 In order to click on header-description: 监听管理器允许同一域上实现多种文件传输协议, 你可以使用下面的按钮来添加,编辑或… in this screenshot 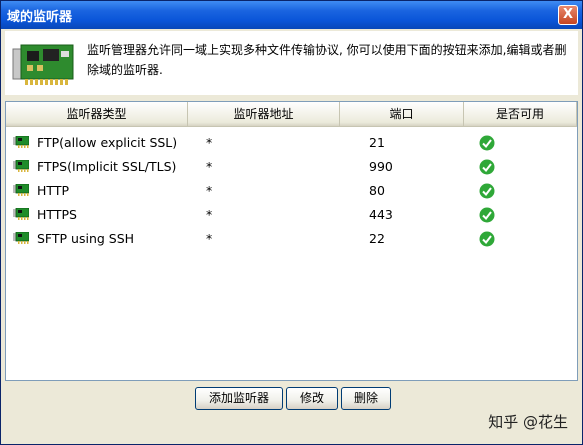, I will do `click(327, 60)`.